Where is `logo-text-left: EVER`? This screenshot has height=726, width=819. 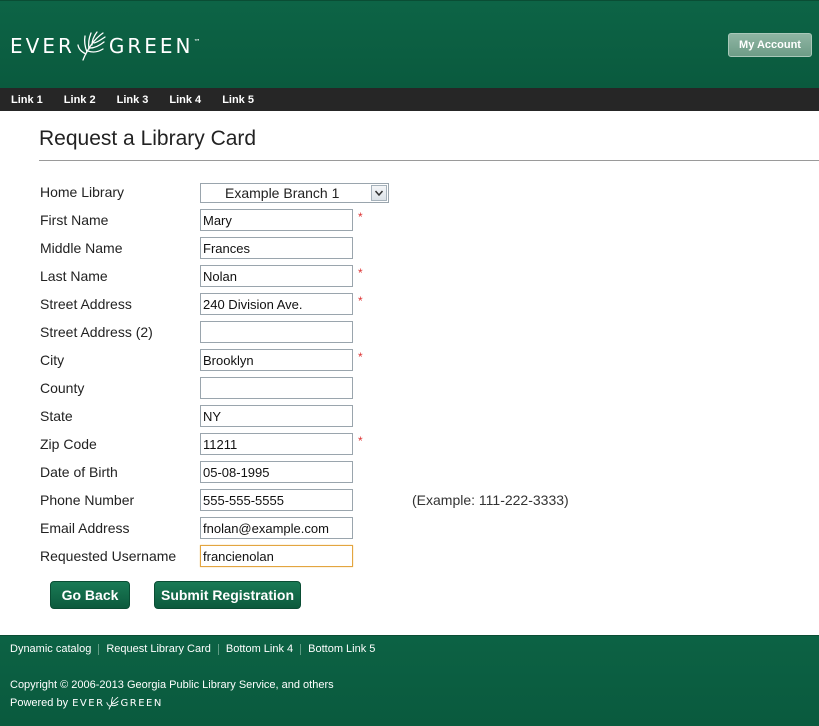
logo-text-left: EVER is located at coordinates (42, 46).